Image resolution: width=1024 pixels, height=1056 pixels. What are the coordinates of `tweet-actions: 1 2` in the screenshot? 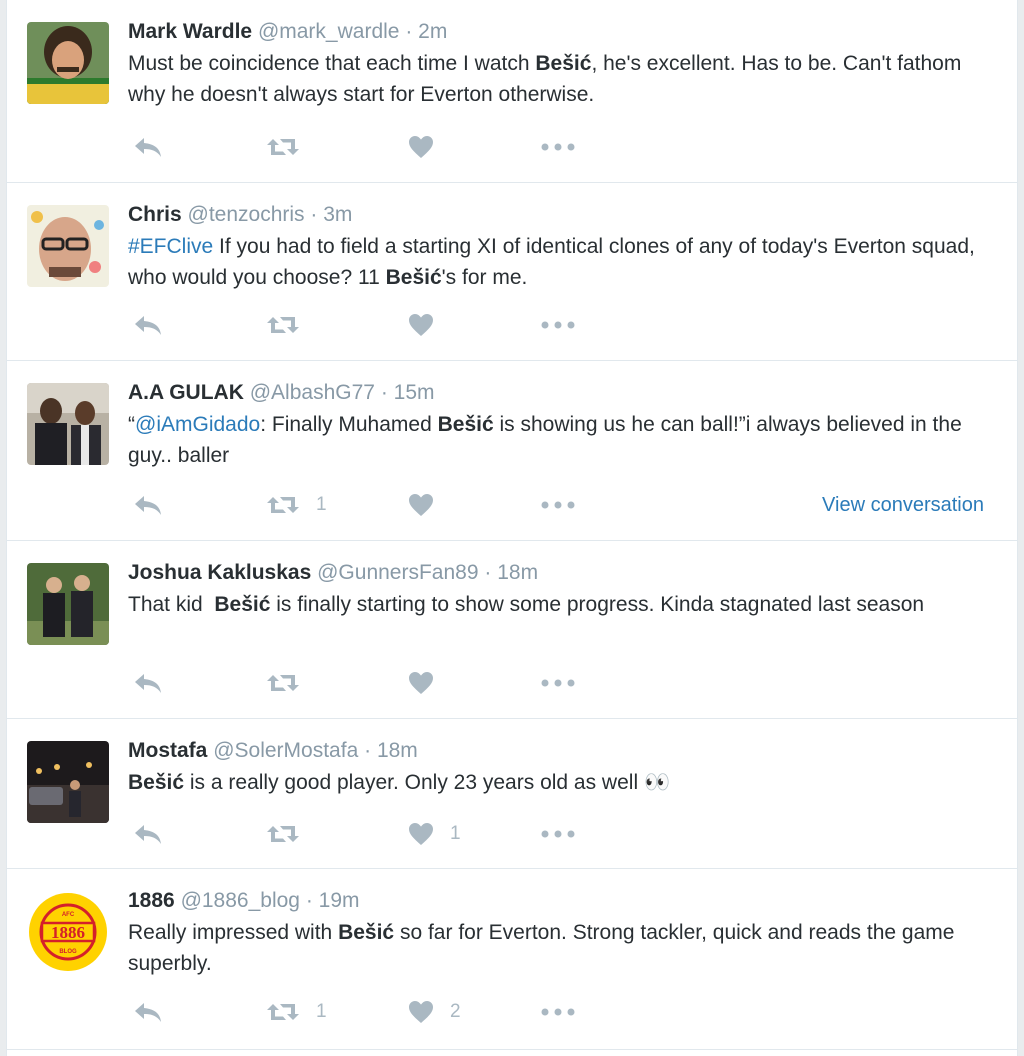 It's located at (563, 1012).